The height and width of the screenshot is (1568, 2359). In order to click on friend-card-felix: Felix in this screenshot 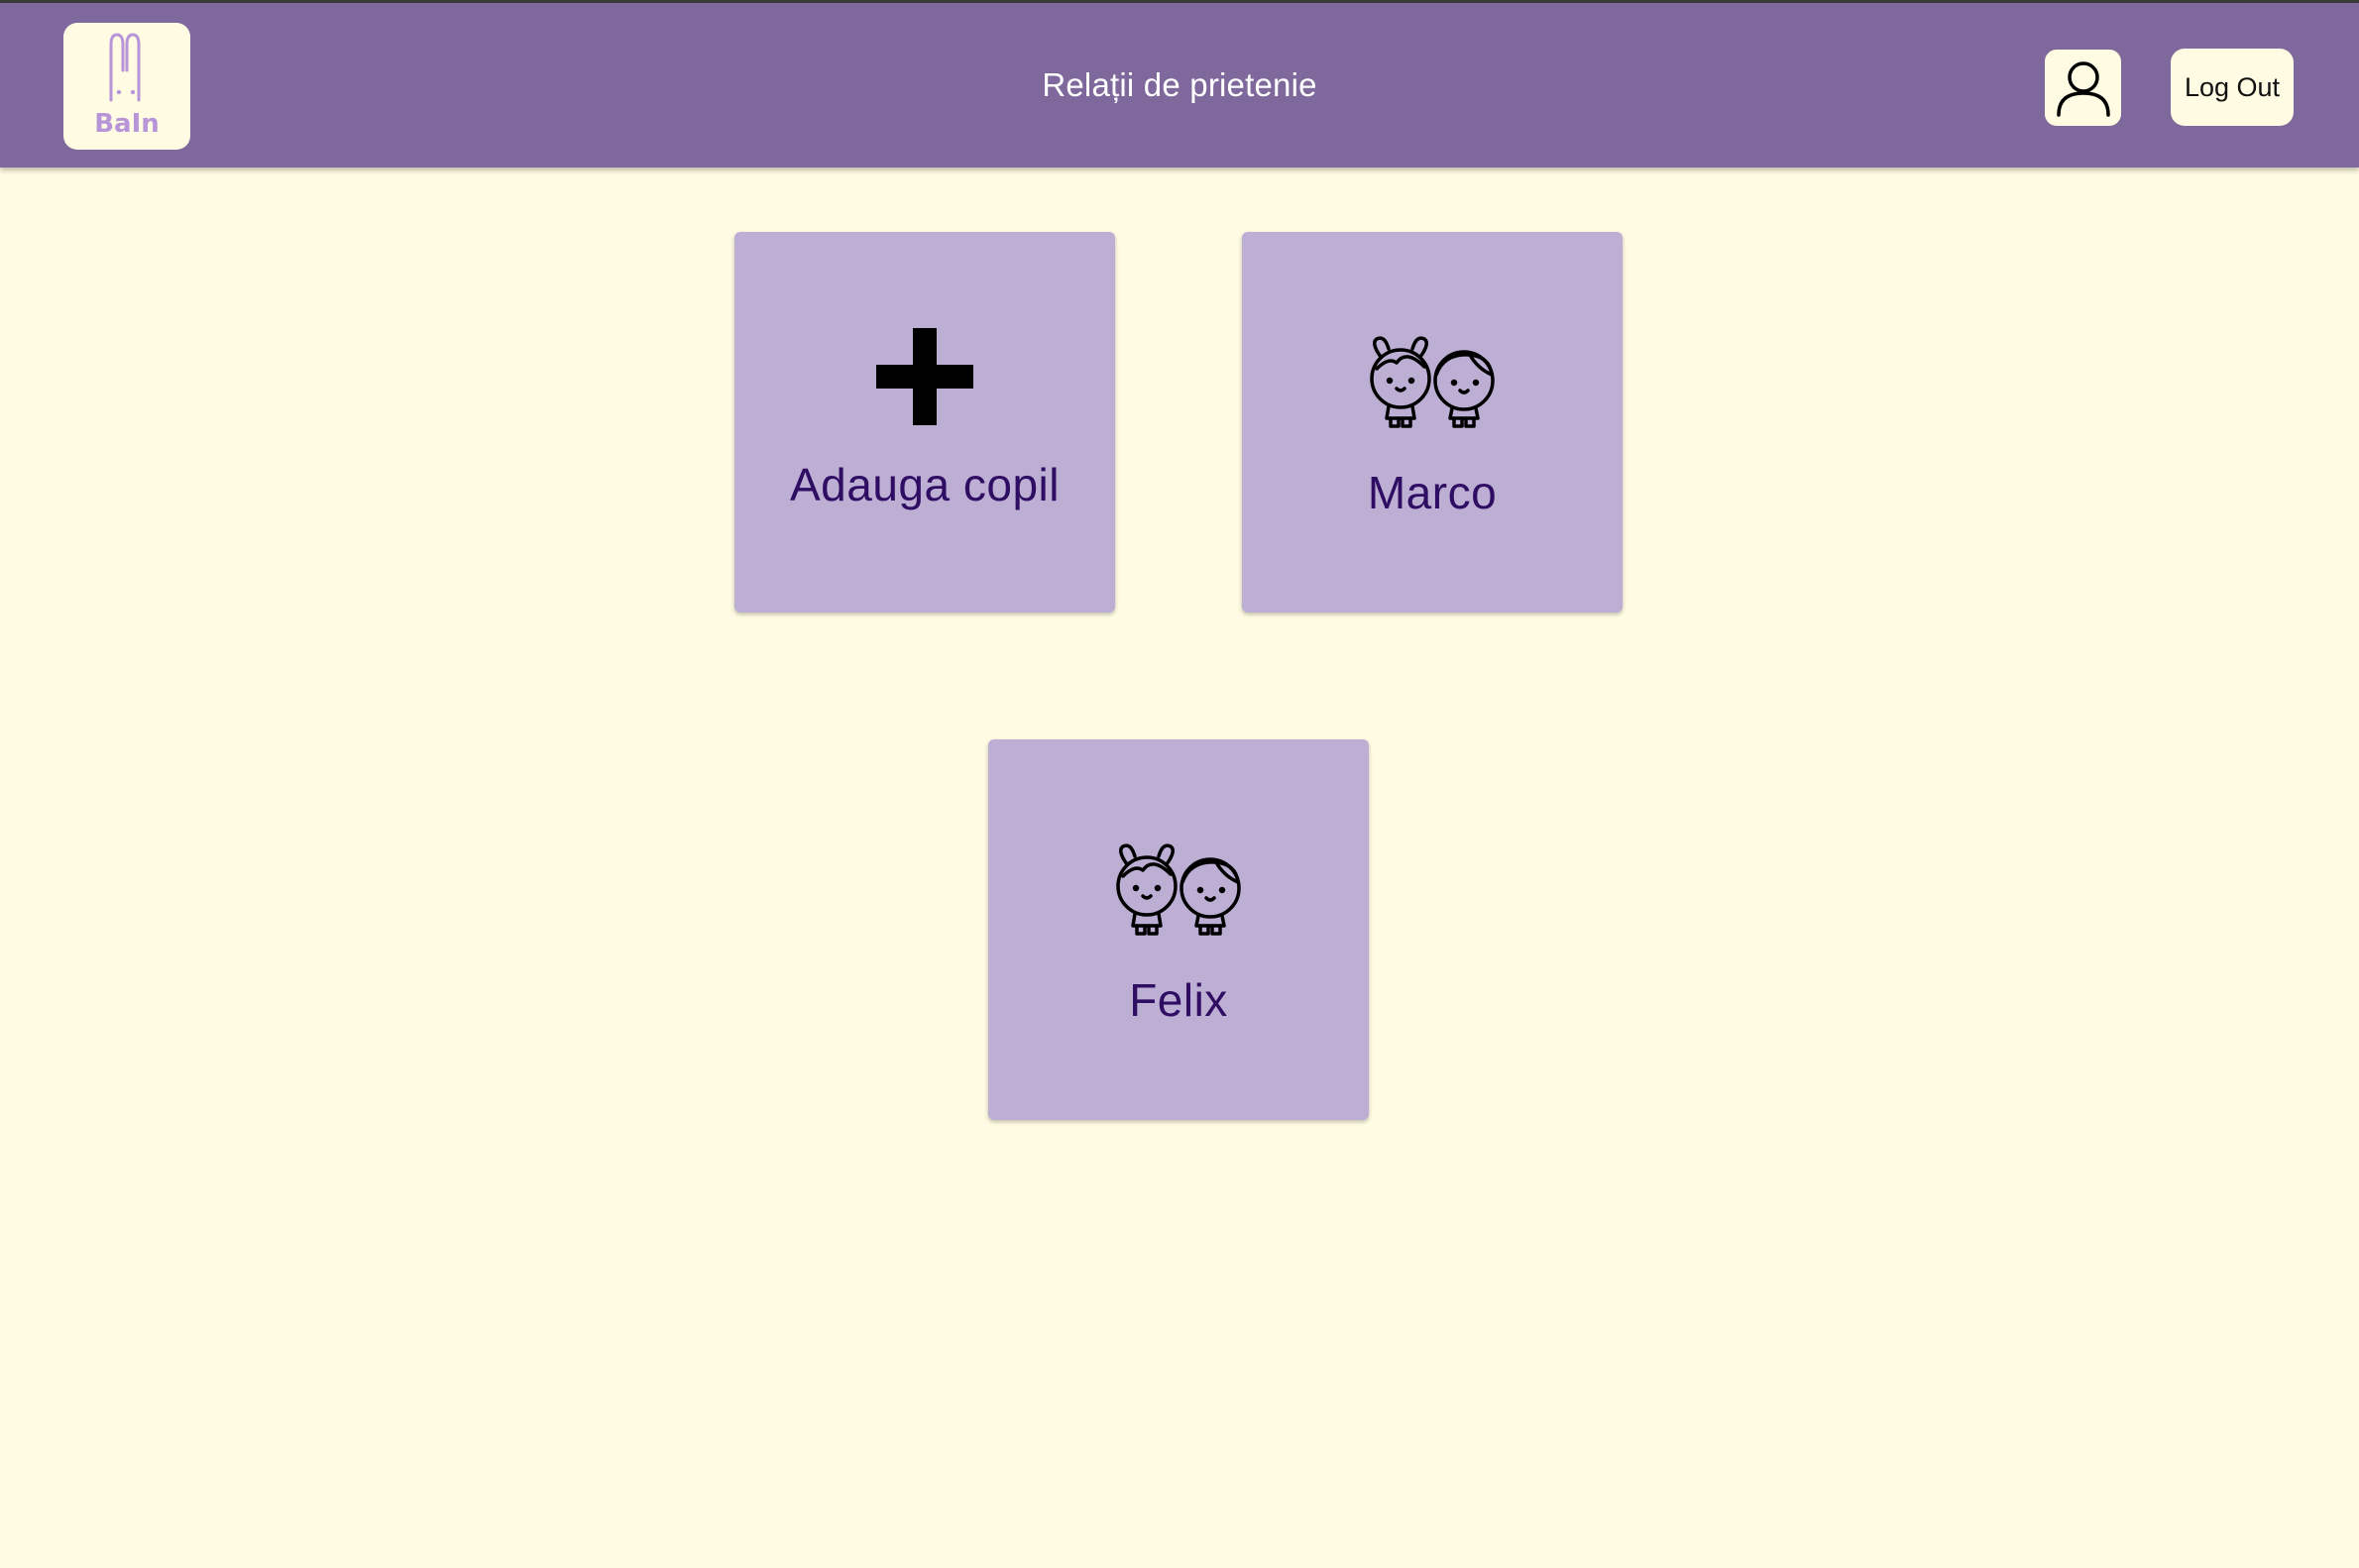, I will do `click(1178, 929)`.